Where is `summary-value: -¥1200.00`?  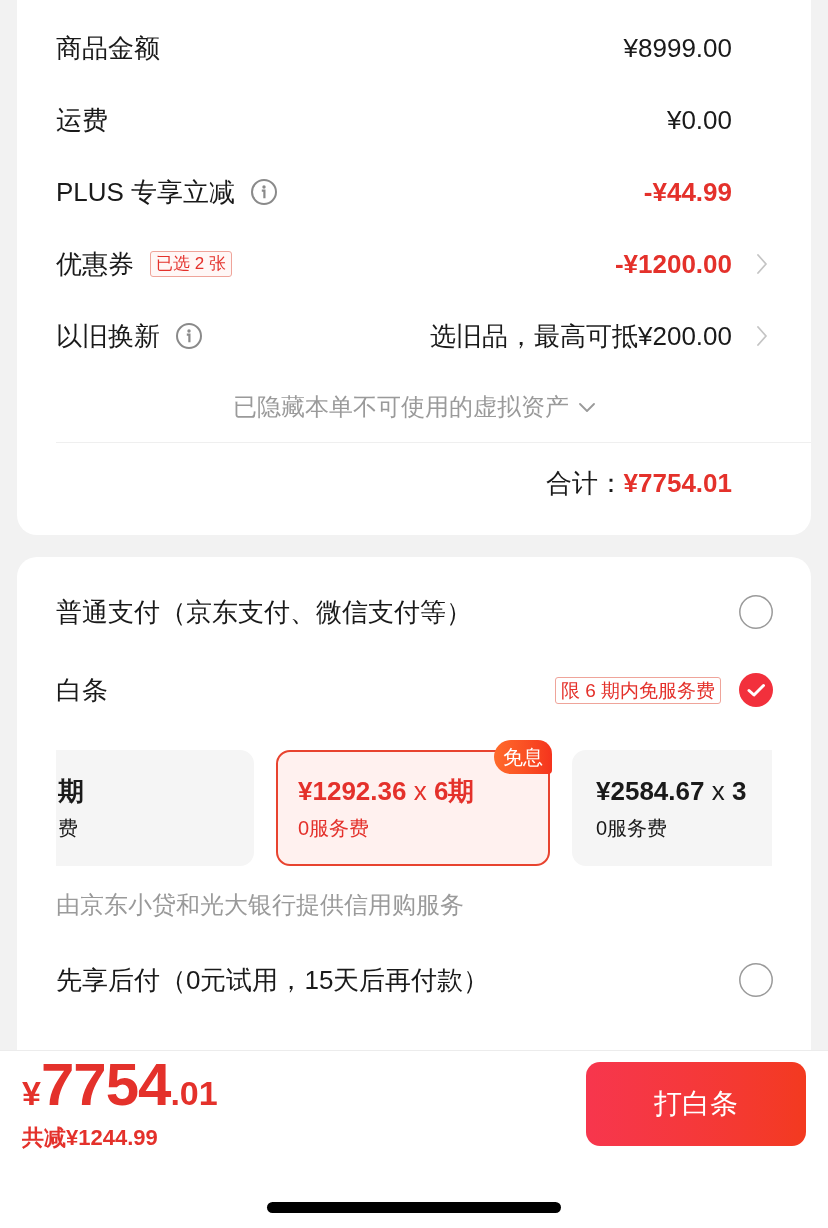
summary-value: -¥1200.00 is located at coordinates (673, 264).